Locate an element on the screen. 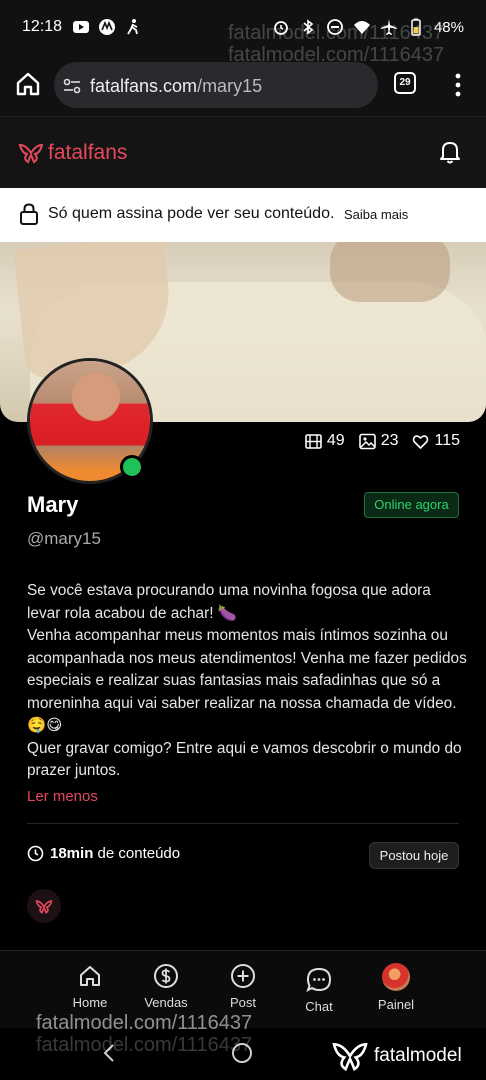 This screenshot has width=486, height=1080. nav-post: Post is located at coordinates (243, 986).